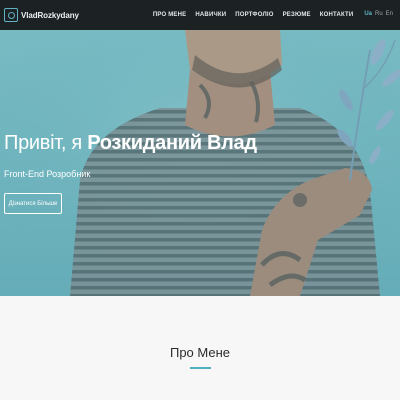 This screenshot has width=400, height=400. Describe the element at coordinates (172, 143) in the screenshot. I see `hero-name: Розкиданий Влад` at that location.